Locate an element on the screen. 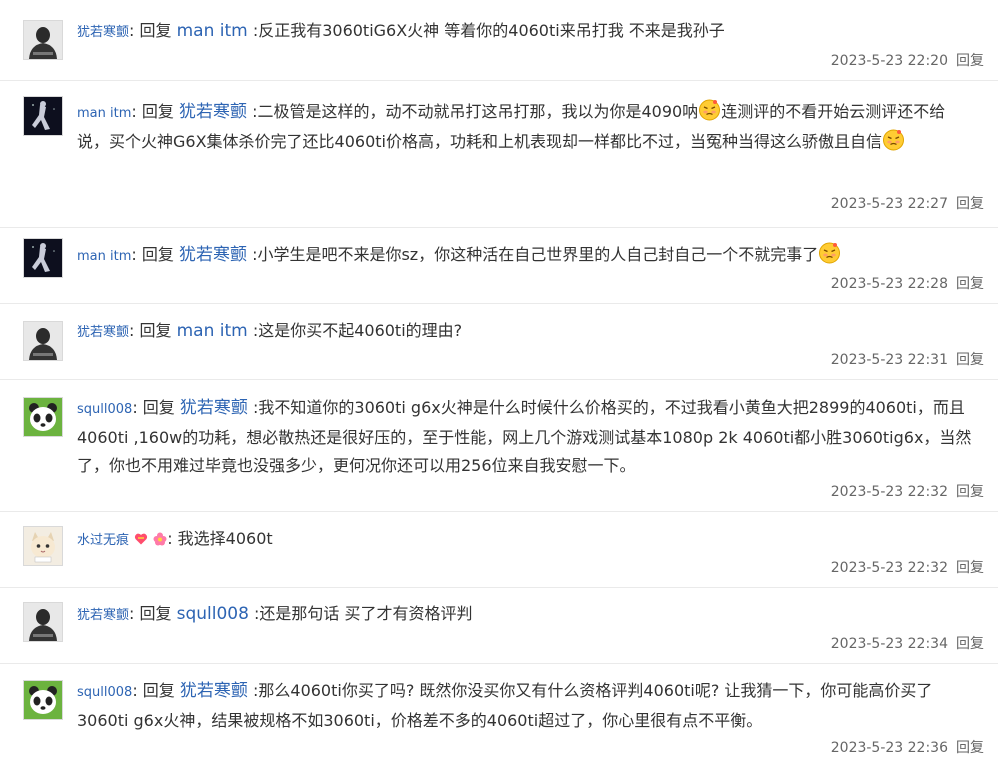  reply-meta: 2023-5-23 22:20 回复 is located at coordinates (907, 60).